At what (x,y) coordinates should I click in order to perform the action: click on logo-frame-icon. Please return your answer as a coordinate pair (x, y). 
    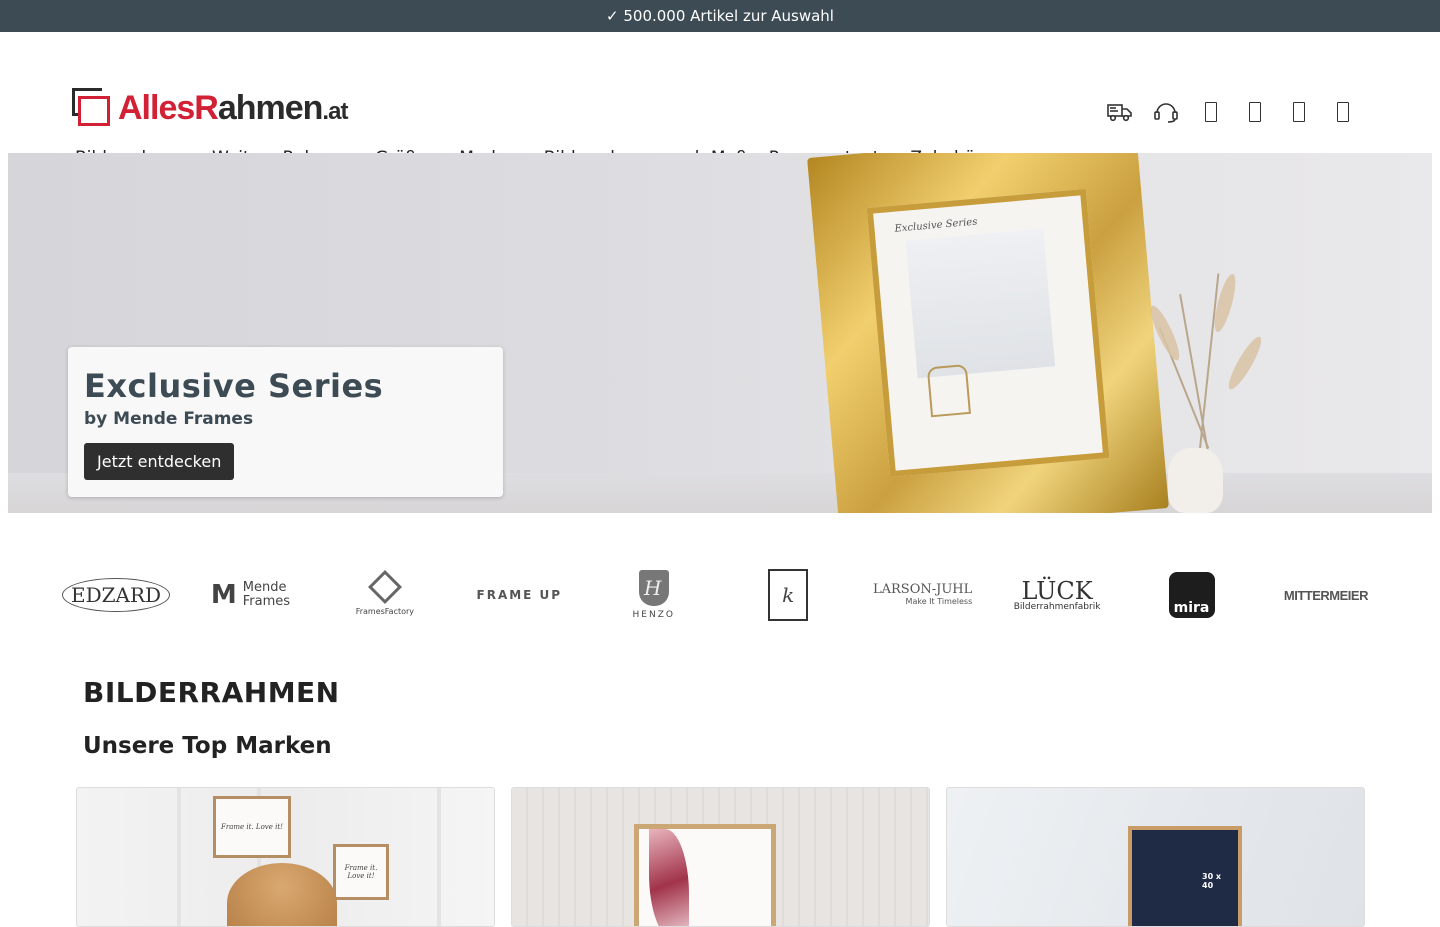
    Looking at the image, I should click on (92, 108).